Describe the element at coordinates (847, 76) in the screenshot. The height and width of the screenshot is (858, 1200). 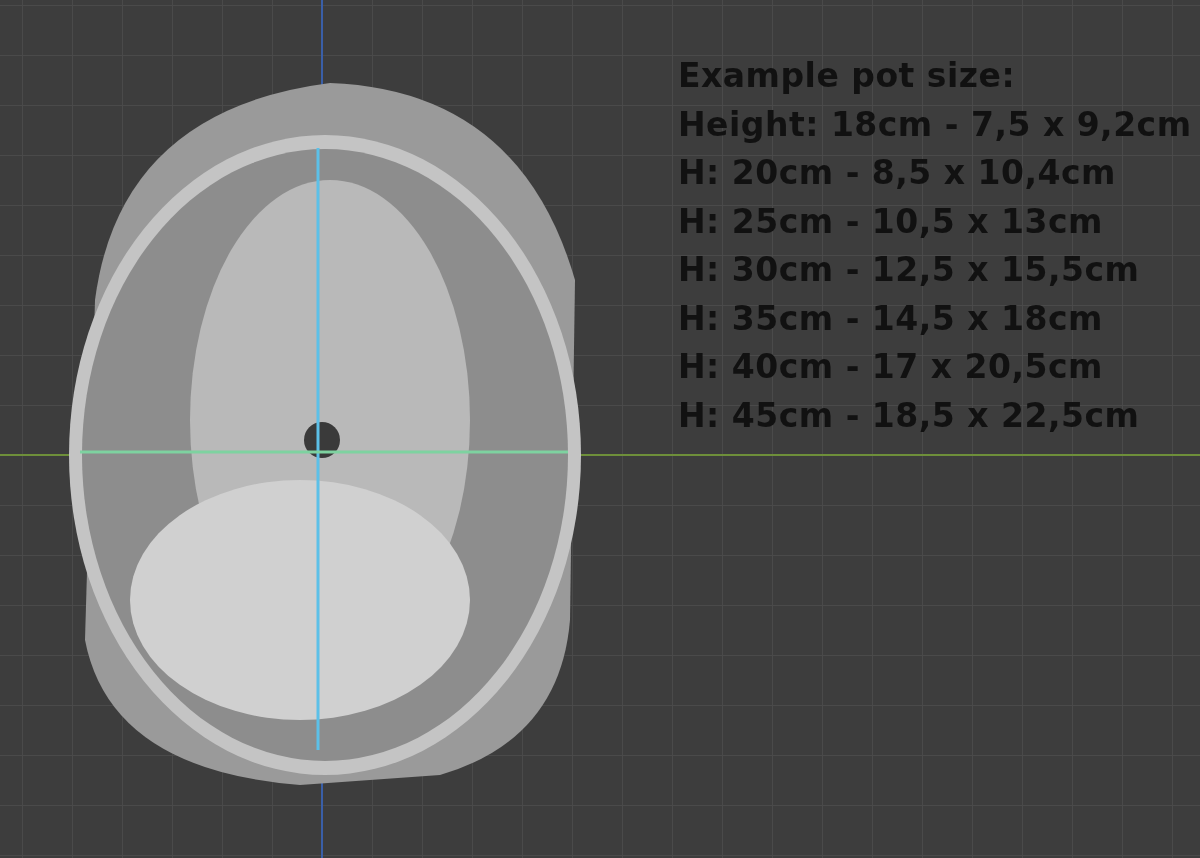
I see `annotation-text: Example pot size:` at that location.